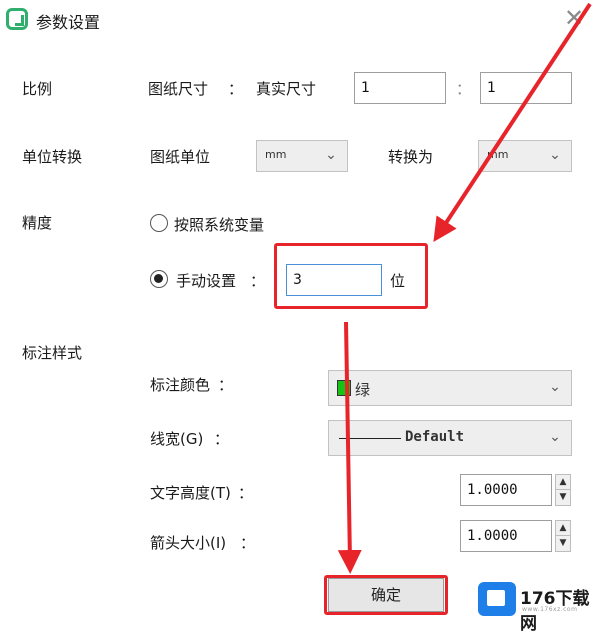  Describe the element at coordinates (550, 609) in the screenshot. I see `watermark-url: www.176xz.com` at that location.